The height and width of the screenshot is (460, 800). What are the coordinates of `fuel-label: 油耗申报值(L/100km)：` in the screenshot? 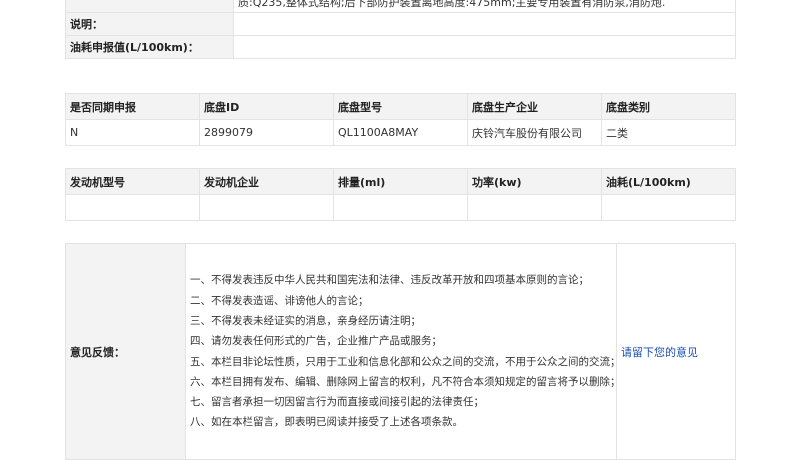 It's located at (149, 47).